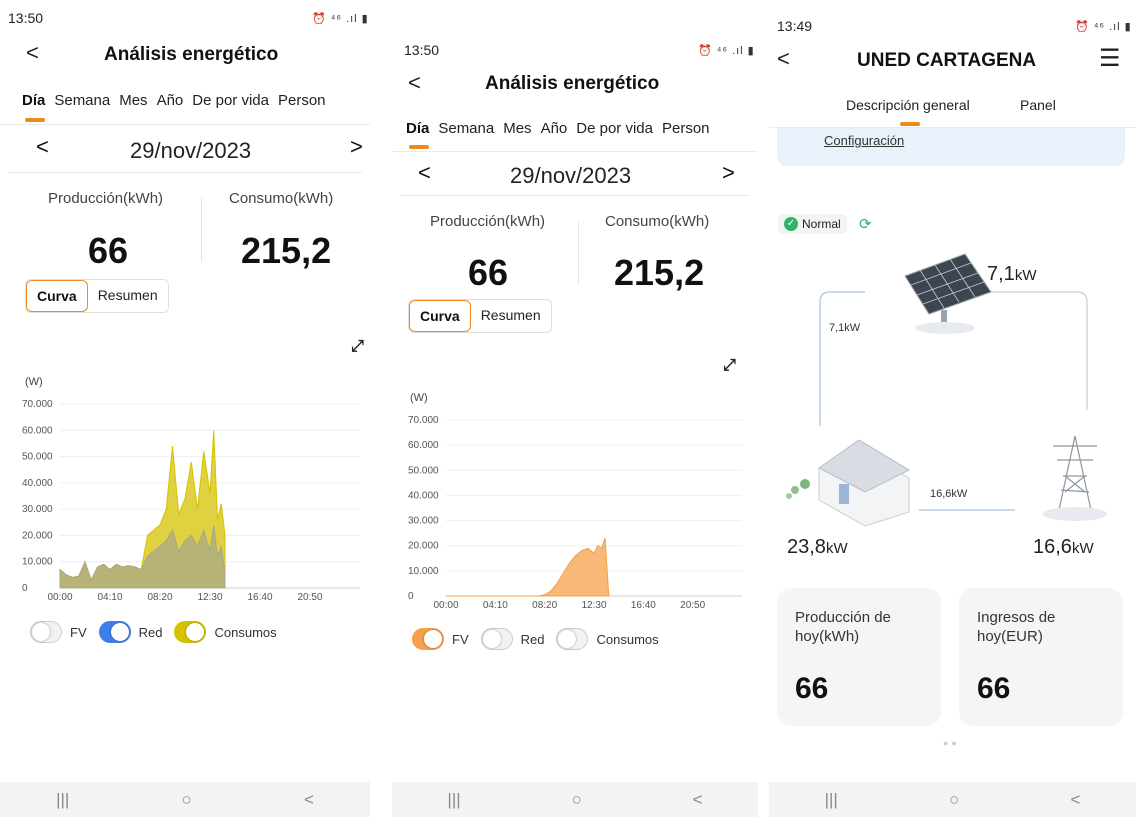  What do you see at coordinates (994, 688) in the screenshot?
I see `income-card-value: 66` at bounding box center [994, 688].